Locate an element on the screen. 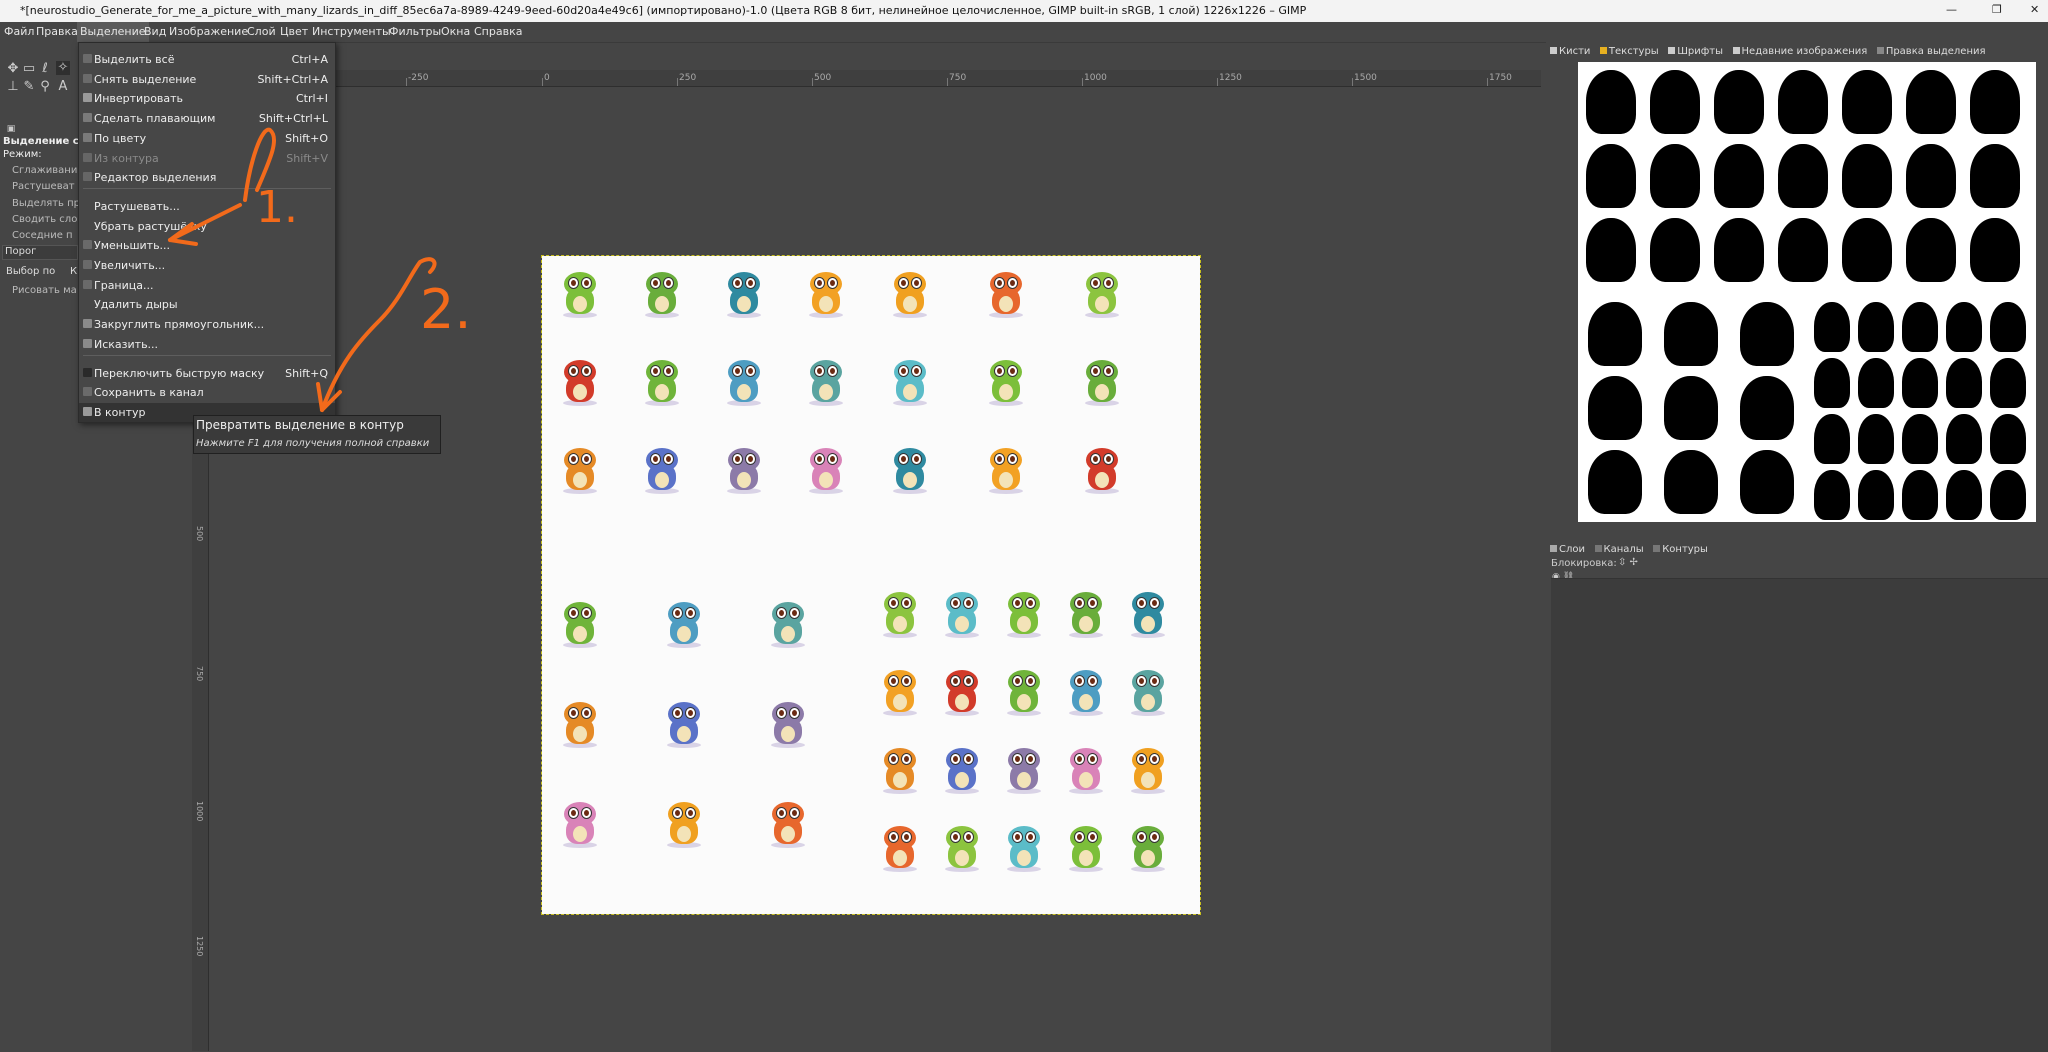 Image resolution: width=2048 pixels, height=1052 pixels. annotation-overlay: 1. 2. is located at coordinates (320, 269).